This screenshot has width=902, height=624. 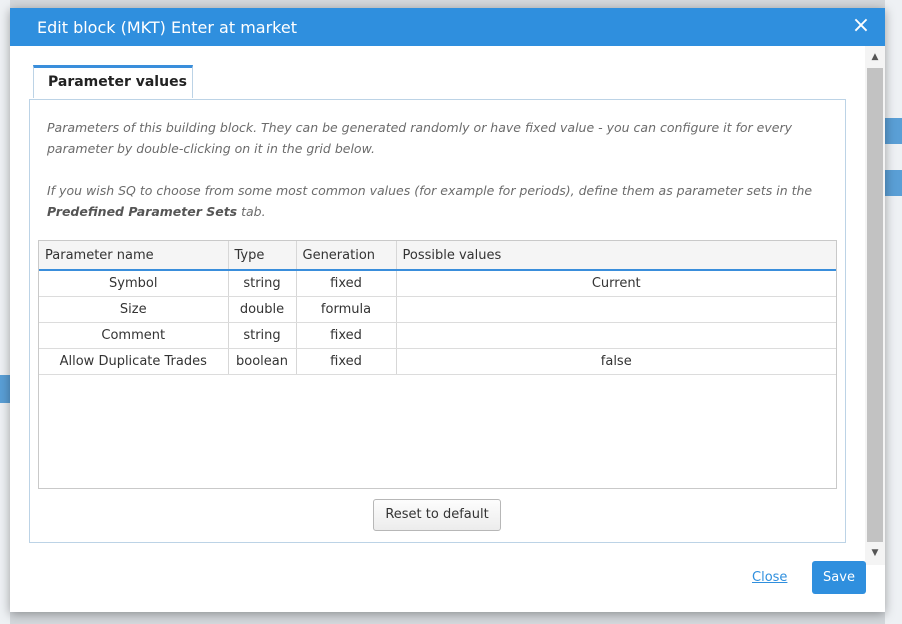 What do you see at coordinates (616, 283) in the screenshot?
I see `cell-possible-values: Current` at bounding box center [616, 283].